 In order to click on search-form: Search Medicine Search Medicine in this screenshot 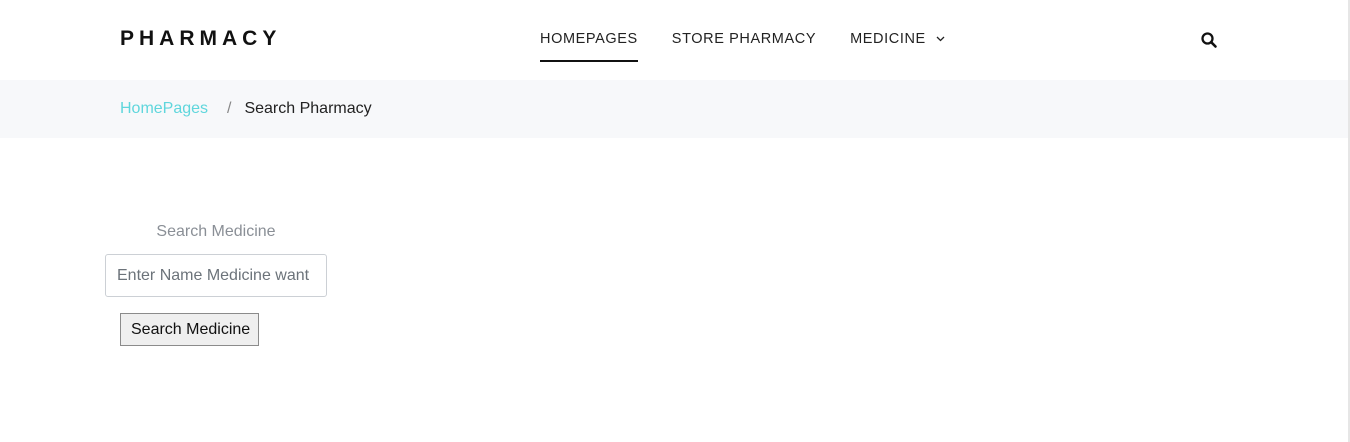, I will do `click(216, 284)`.